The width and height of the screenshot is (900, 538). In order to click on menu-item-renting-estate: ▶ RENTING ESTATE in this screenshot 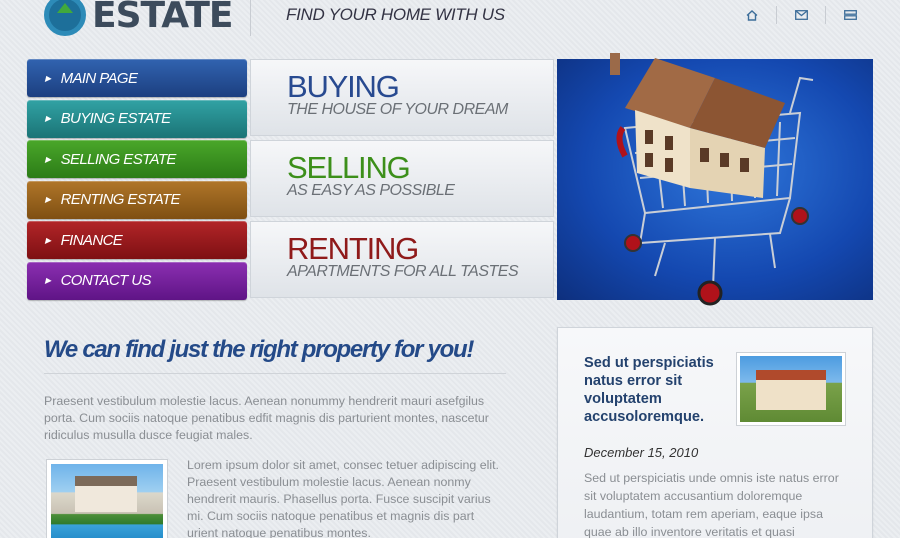, I will do `click(137, 199)`.